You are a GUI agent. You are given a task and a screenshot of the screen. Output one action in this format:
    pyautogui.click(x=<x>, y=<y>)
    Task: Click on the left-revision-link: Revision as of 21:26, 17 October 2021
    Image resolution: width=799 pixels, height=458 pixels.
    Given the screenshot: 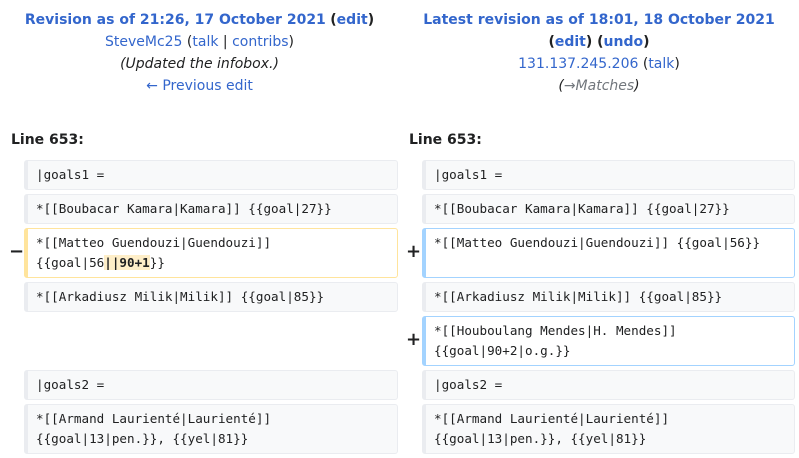 What is the action you would take?
    pyautogui.click(x=175, y=20)
    